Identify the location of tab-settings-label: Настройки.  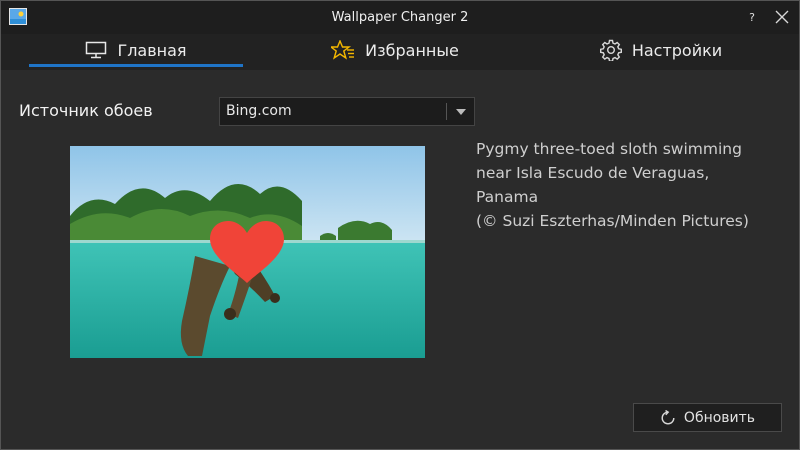
(677, 50).